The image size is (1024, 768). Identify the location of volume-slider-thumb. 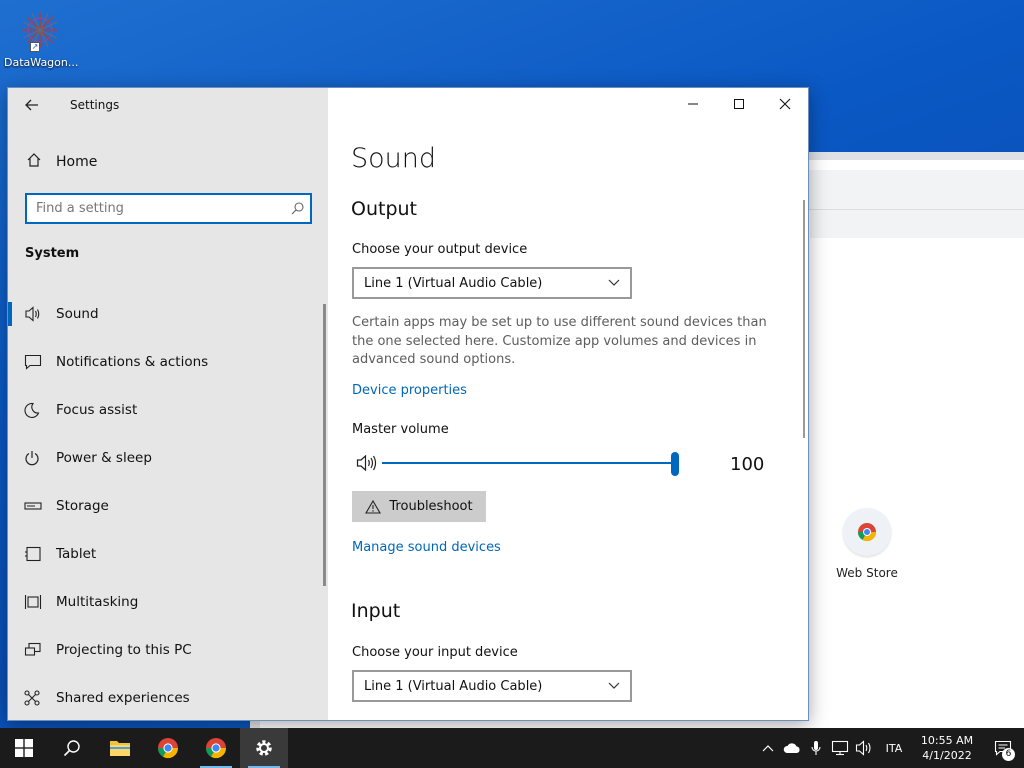
(675, 464).